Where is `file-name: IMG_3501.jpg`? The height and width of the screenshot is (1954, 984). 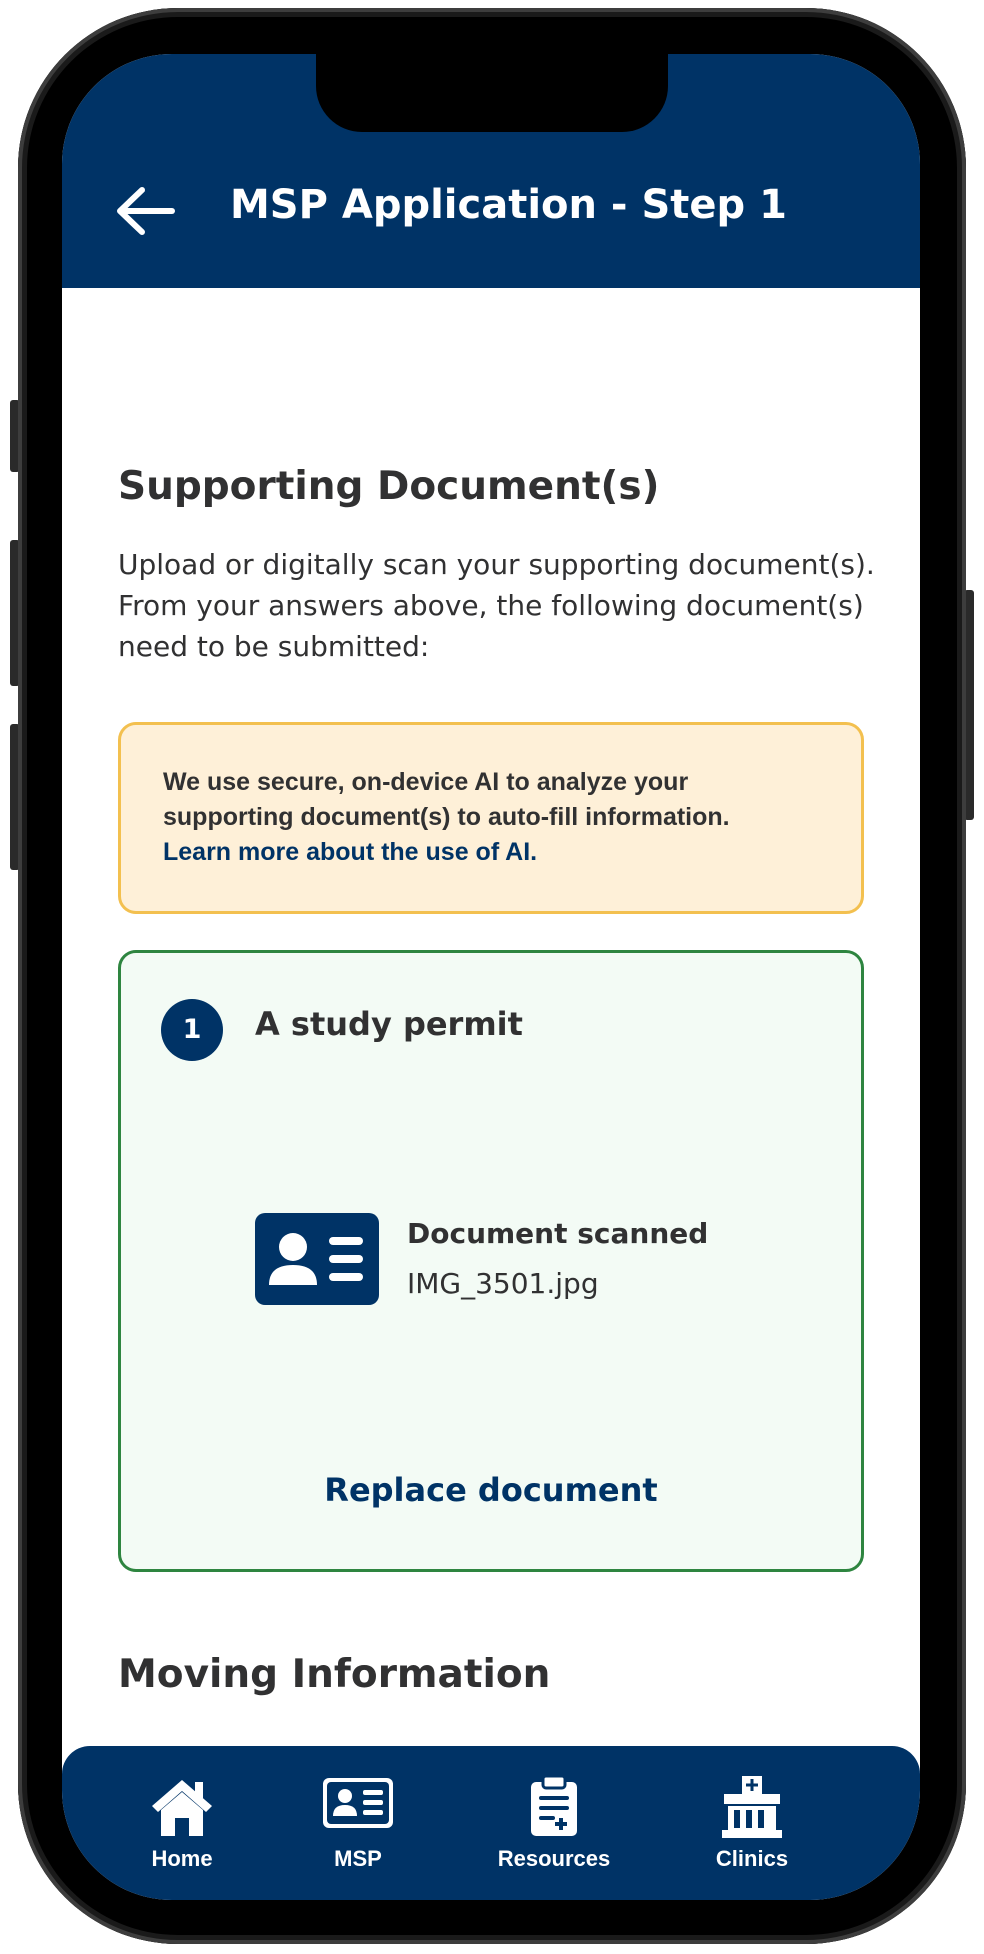 file-name: IMG_3501.jpg is located at coordinates (503, 1283).